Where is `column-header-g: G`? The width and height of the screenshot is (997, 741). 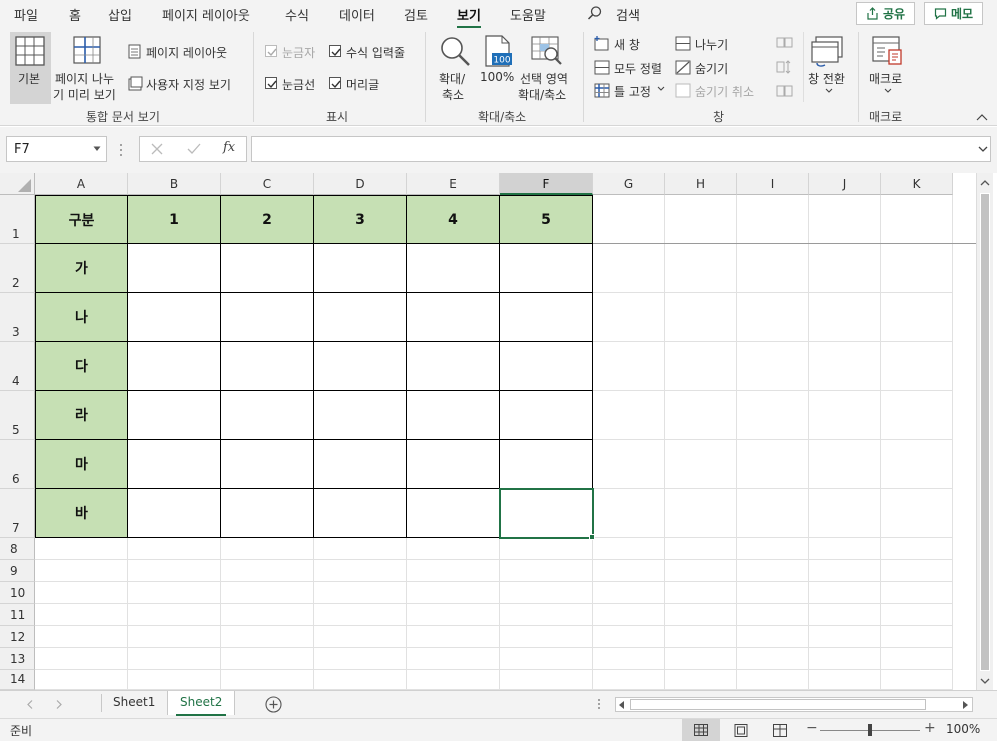 column-header-g: G is located at coordinates (629, 184).